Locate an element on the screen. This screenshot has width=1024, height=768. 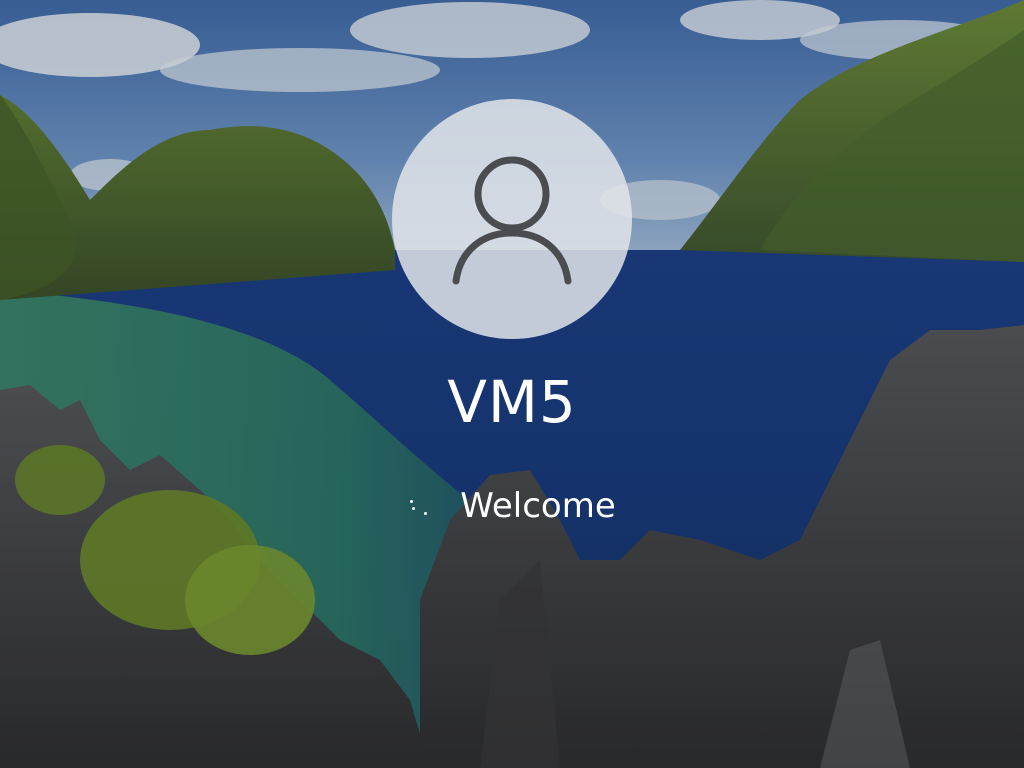
user-avatar is located at coordinates (512, 219).